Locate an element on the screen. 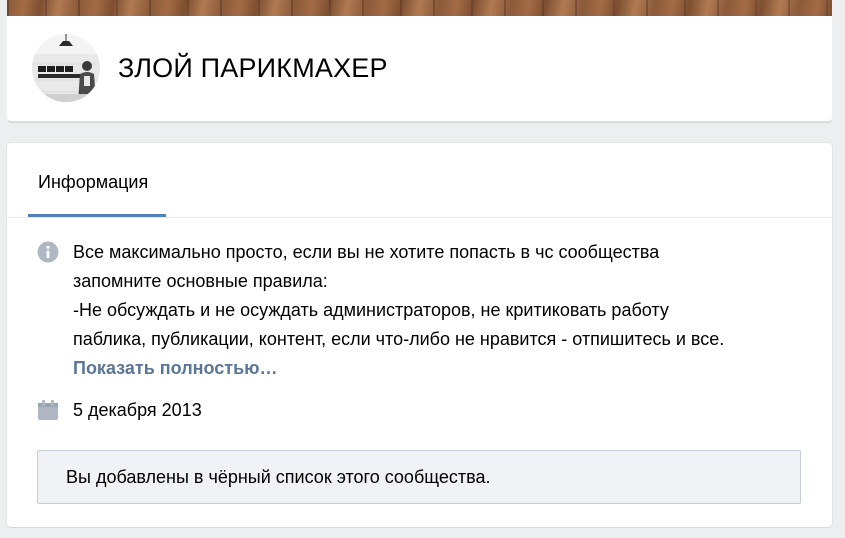 This screenshot has width=845, height=538. page-title: ЗЛОЙ ПАРИКМАХЕР is located at coordinates (253, 68).